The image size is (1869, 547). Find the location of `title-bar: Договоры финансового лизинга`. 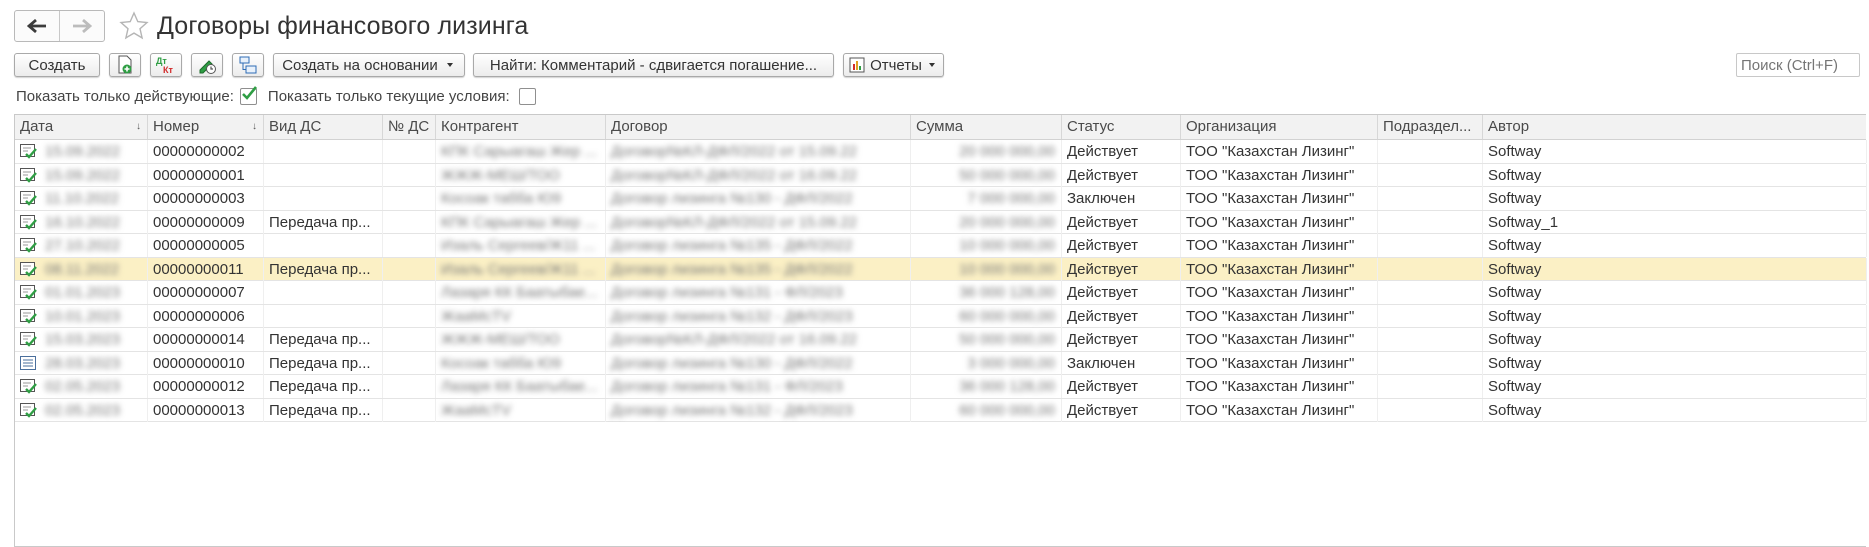

title-bar: Договоры финансового лизинга is located at coordinates (271, 26).